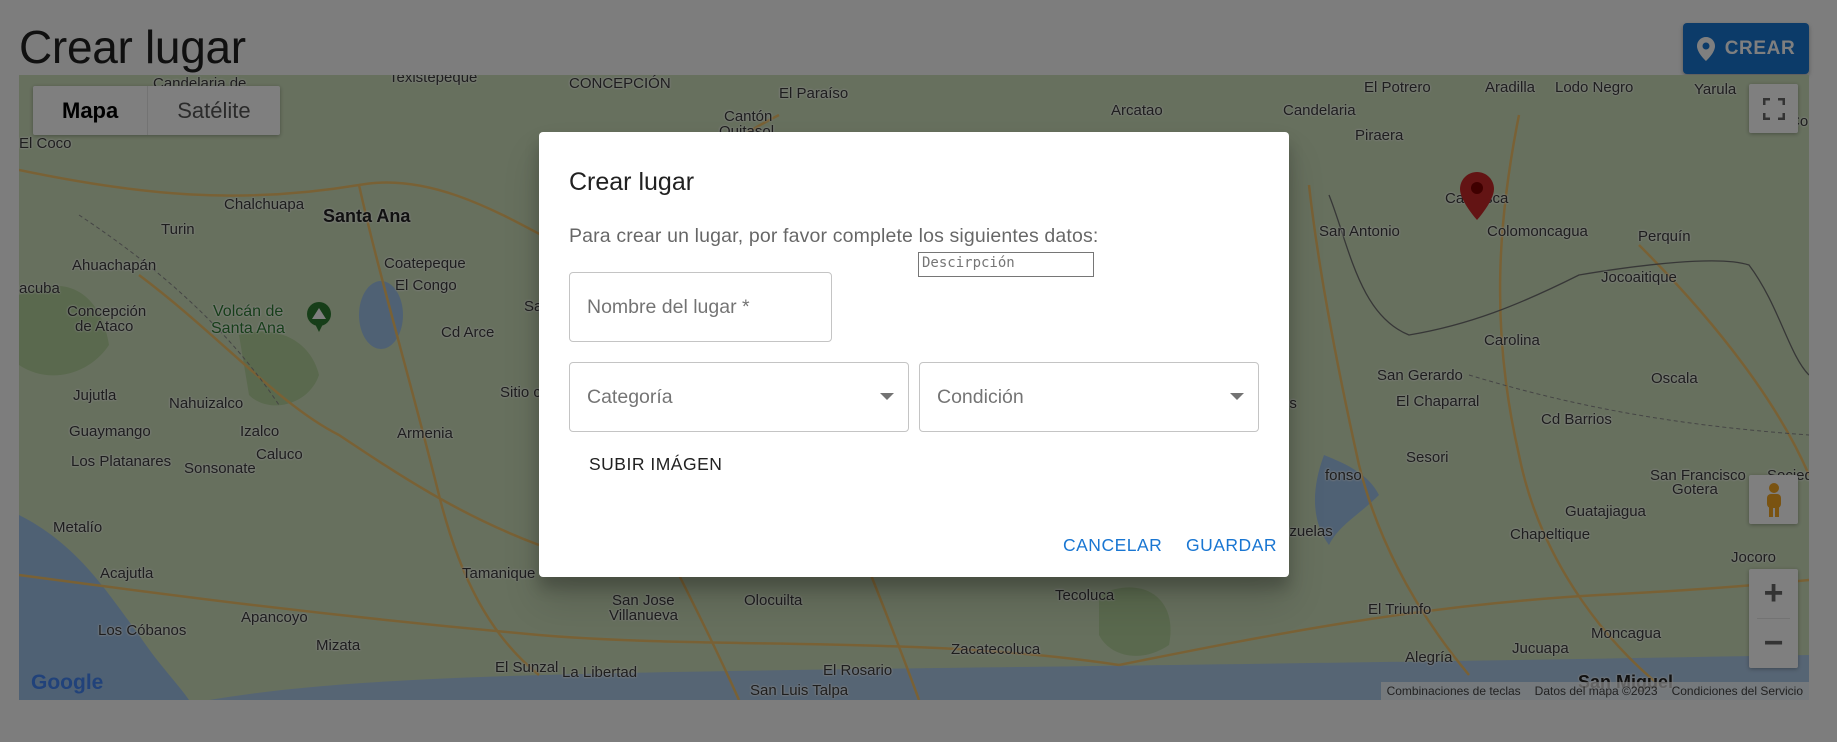  Describe the element at coordinates (630, 396) in the screenshot. I see `category-label: Categoría` at that location.